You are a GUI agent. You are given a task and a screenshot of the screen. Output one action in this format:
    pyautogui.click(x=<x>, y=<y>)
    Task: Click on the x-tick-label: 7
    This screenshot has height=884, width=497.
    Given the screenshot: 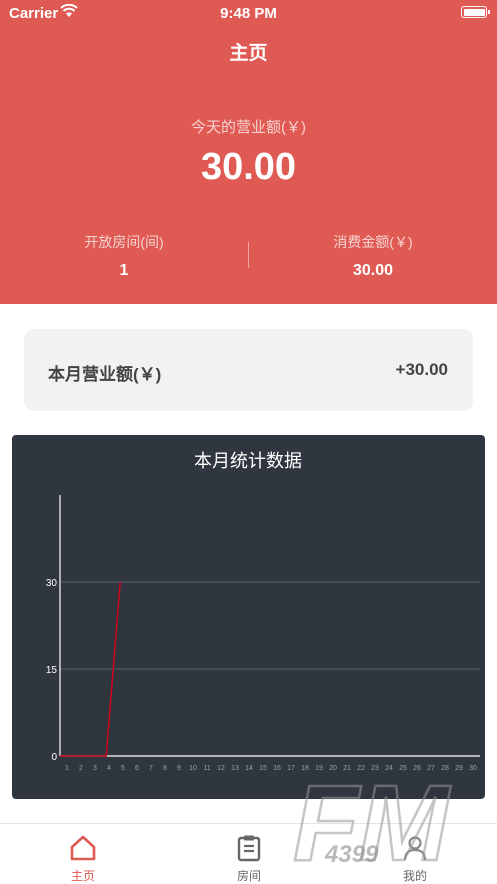 What is the action you would take?
    pyautogui.click(x=151, y=768)
    